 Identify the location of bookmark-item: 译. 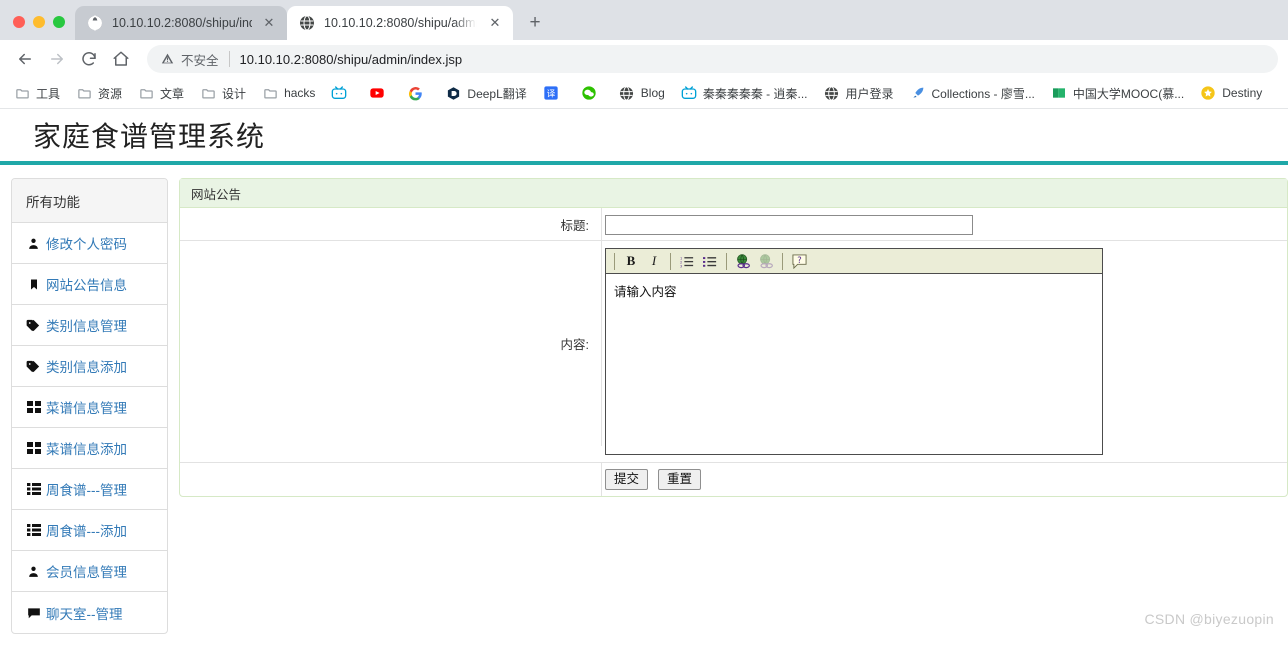
(554, 93).